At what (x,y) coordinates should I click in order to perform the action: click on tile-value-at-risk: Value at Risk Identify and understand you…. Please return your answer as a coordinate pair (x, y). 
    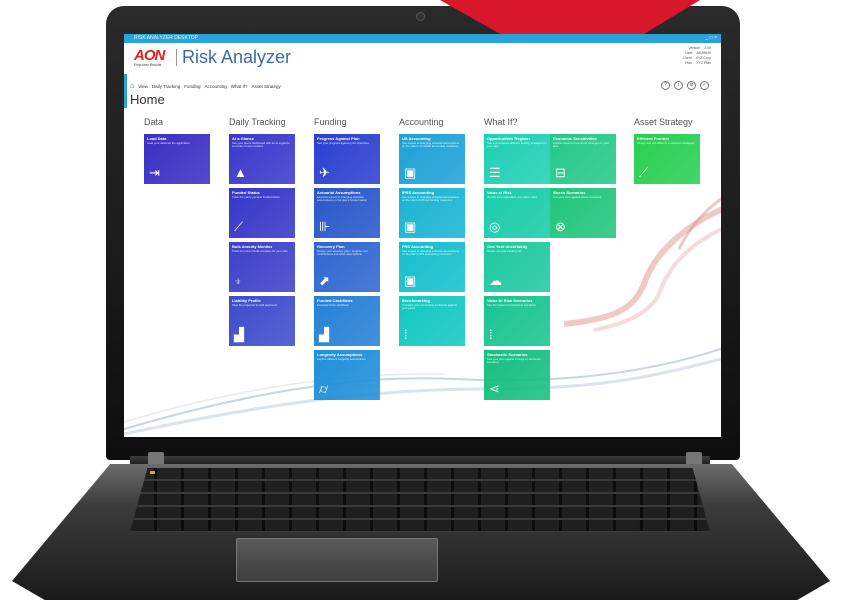
    Looking at the image, I should click on (517, 213).